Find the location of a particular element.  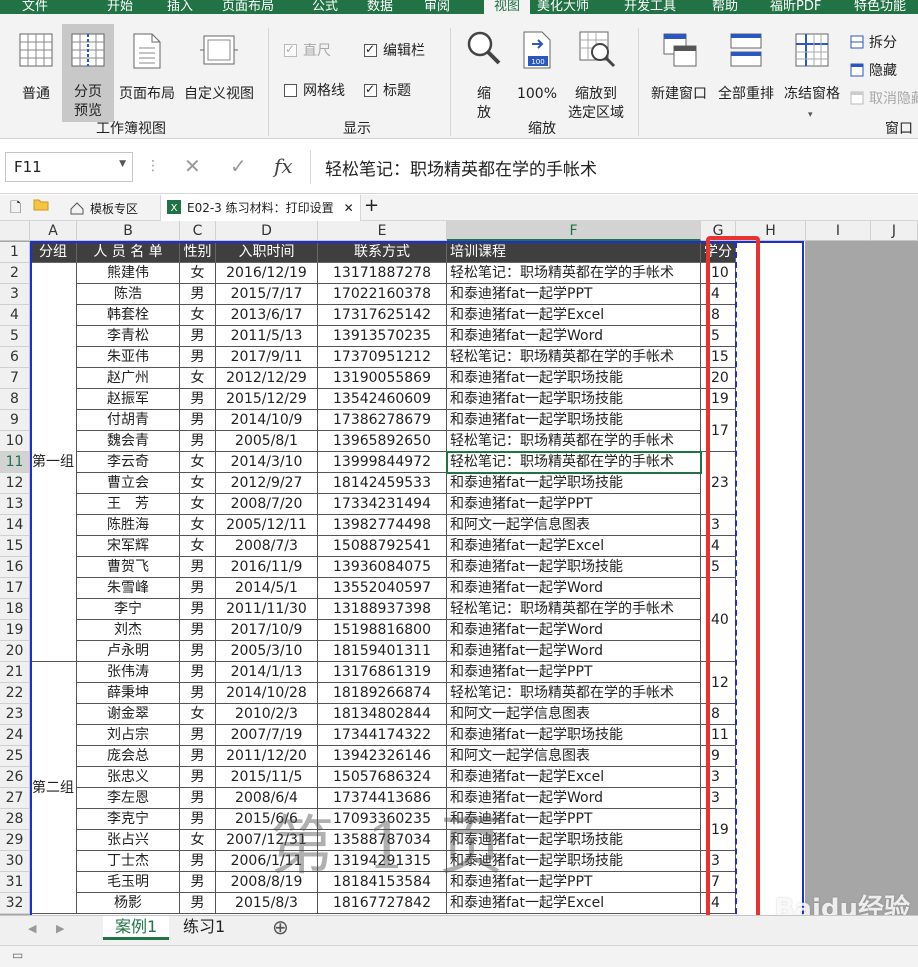

score-cell: 20 is located at coordinates (718, 378).